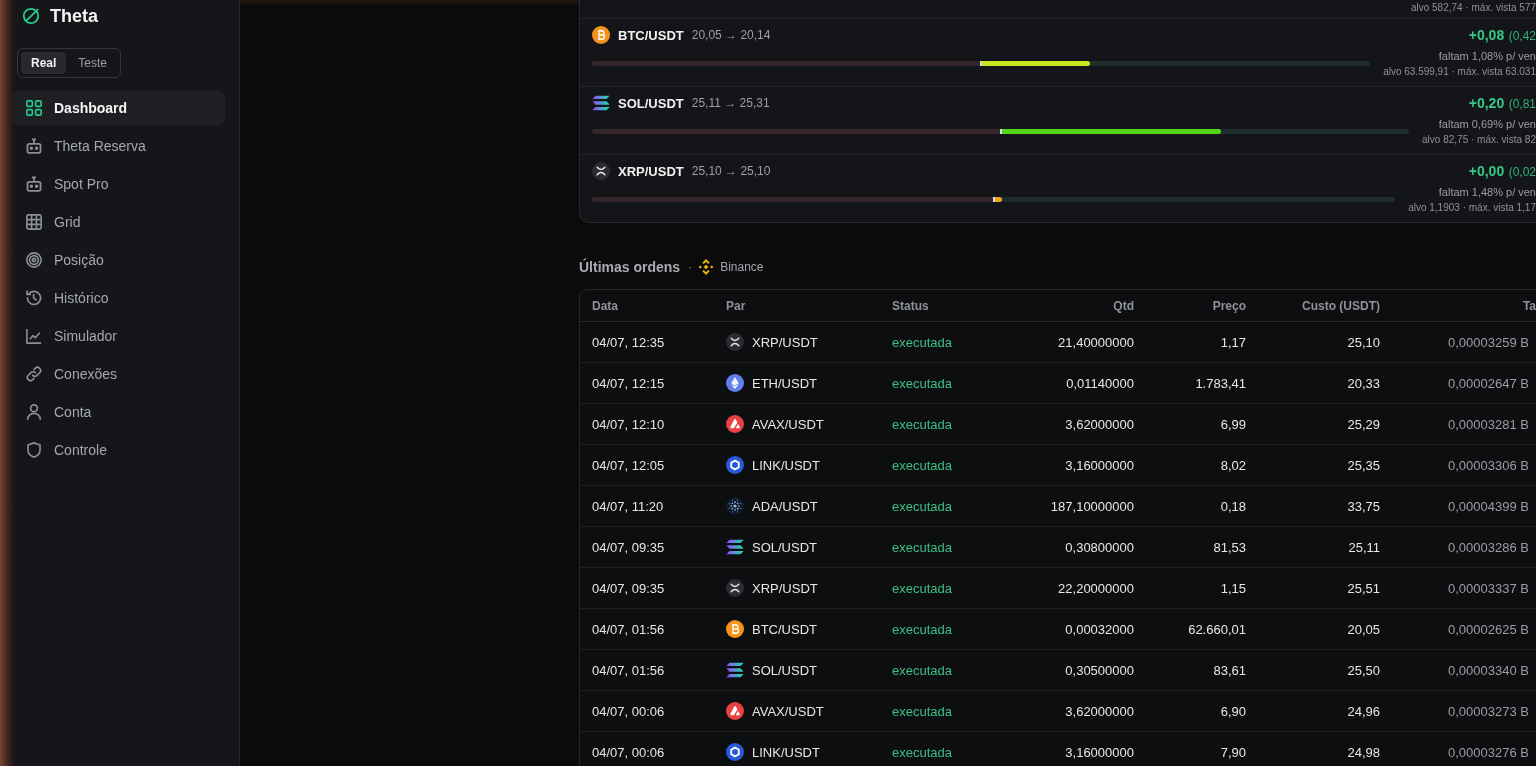  Describe the element at coordinates (1363, 506) in the screenshot. I see `table-cell-text: 33,75` at that location.